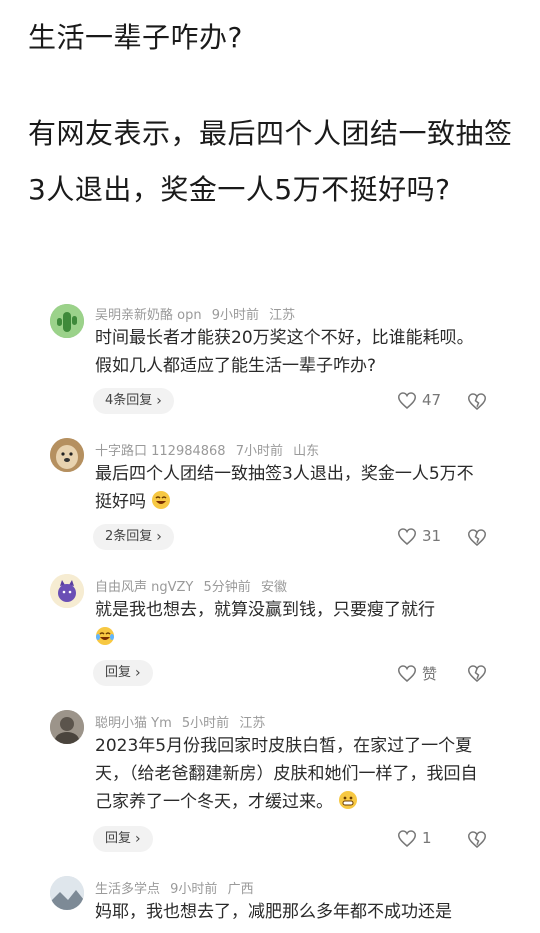  Describe the element at coordinates (133, 723) in the screenshot. I see `comment-username: 聪明小猫 Ym` at that location.